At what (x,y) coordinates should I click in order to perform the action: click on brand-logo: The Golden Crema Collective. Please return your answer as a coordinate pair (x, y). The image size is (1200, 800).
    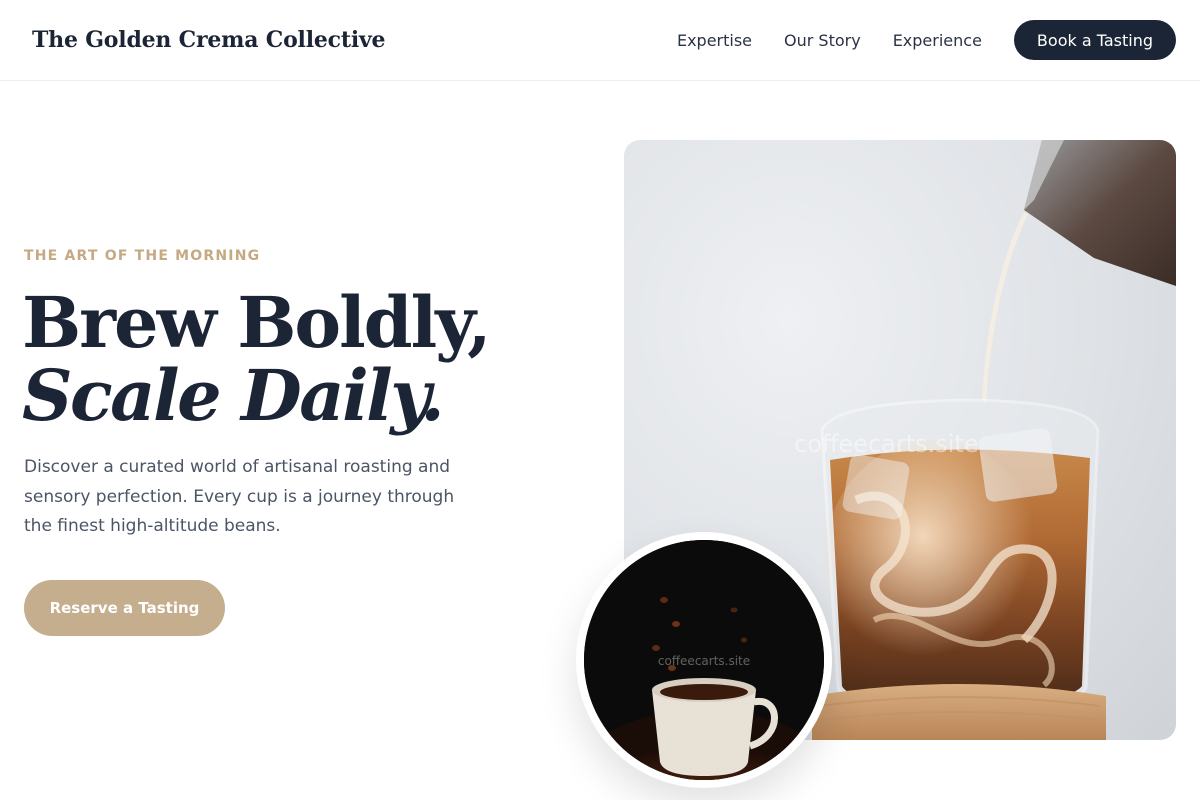
    Looking at the image, I should click on (209, 40).